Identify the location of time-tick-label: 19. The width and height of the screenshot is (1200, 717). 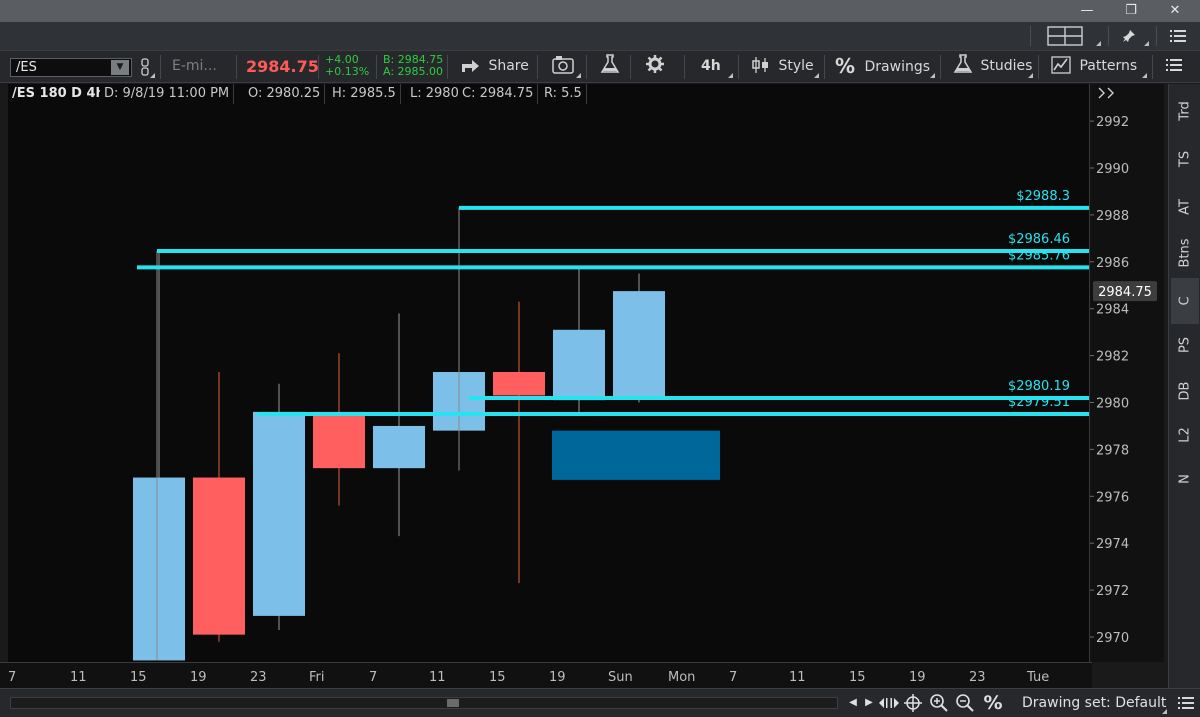
(557, 677).